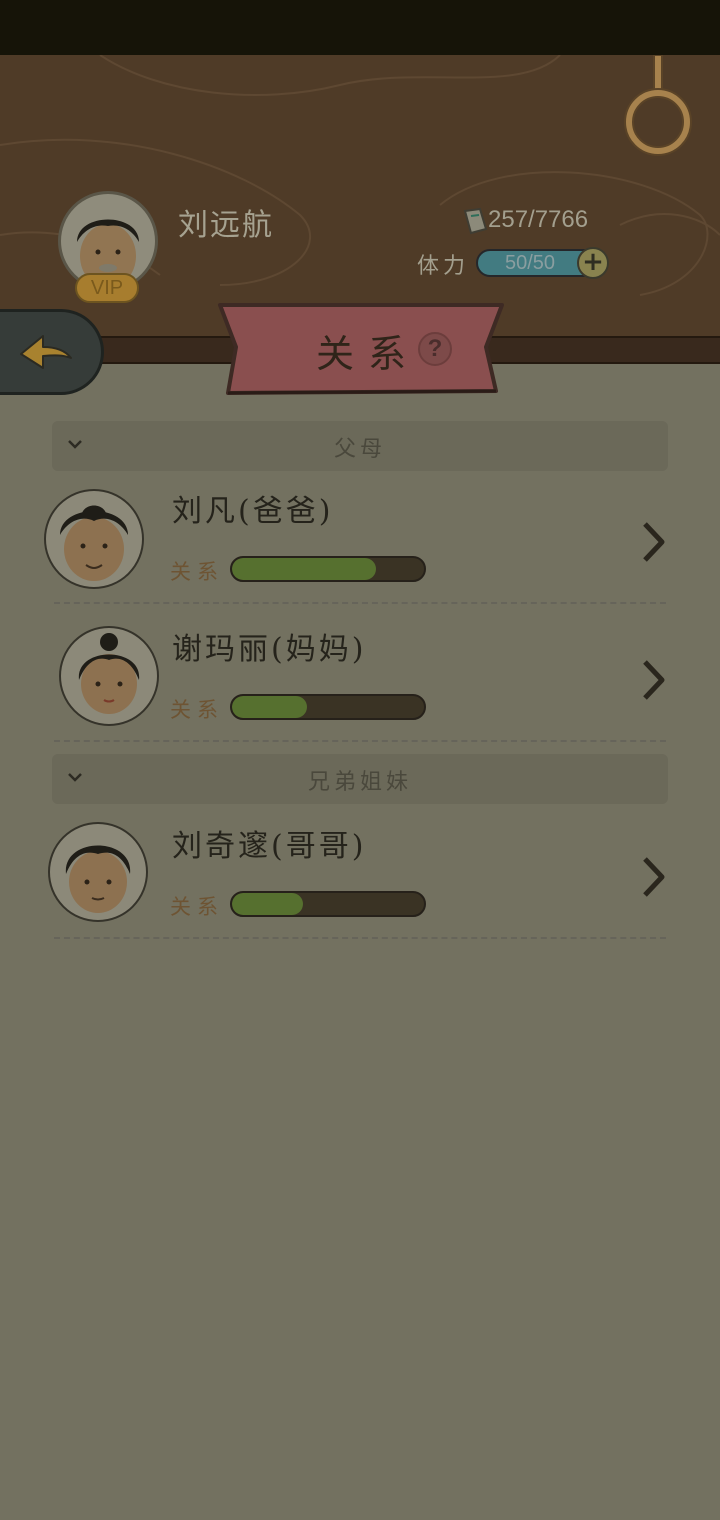 The image size is (720, 1520). I want to click on section-header-parents: 父母, so click(360, 446).